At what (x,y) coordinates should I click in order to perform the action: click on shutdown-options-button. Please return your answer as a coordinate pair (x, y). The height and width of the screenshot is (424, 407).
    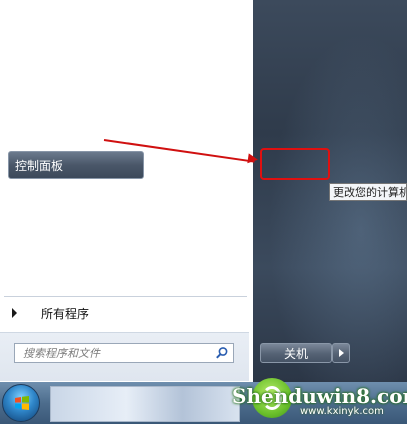
    Looking at the image, I should click on (341, 353).